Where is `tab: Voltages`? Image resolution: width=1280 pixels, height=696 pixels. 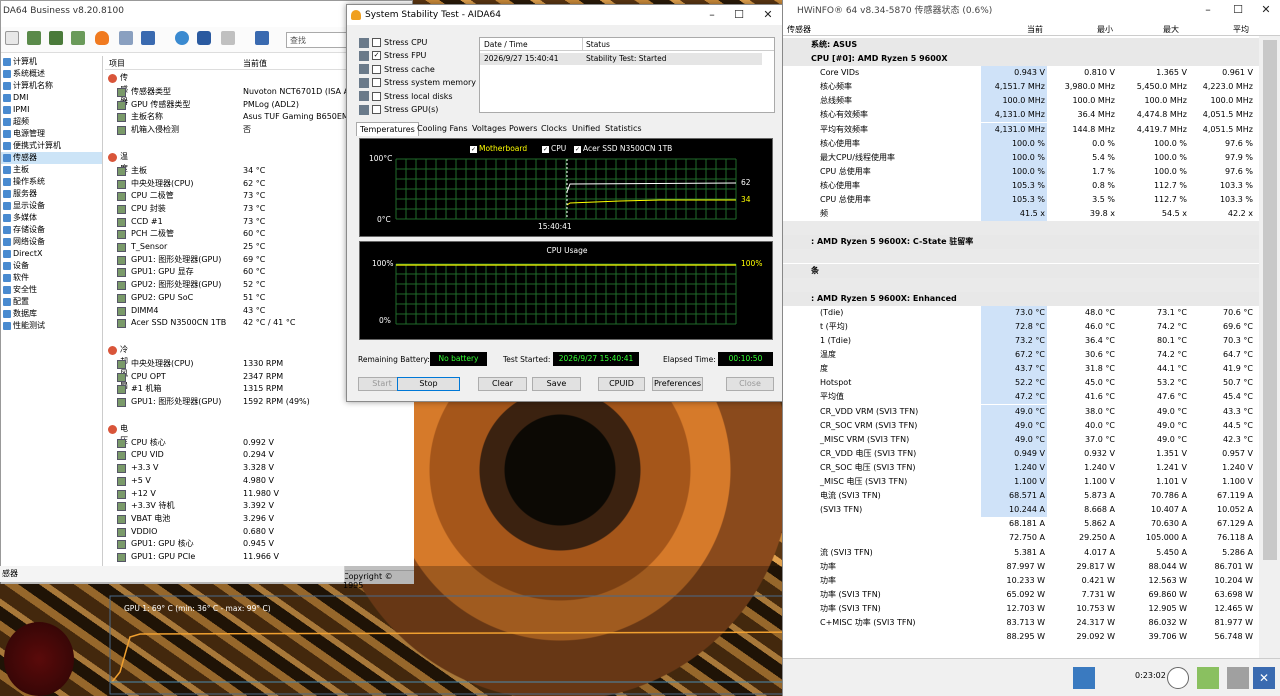
tab: Voltages is located at coordinates (489, 129).